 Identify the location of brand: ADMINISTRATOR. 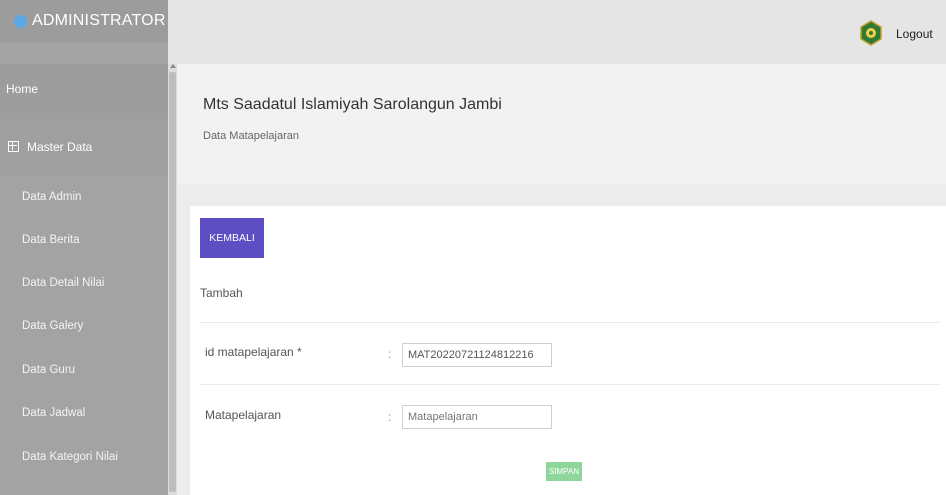
(84, 21).